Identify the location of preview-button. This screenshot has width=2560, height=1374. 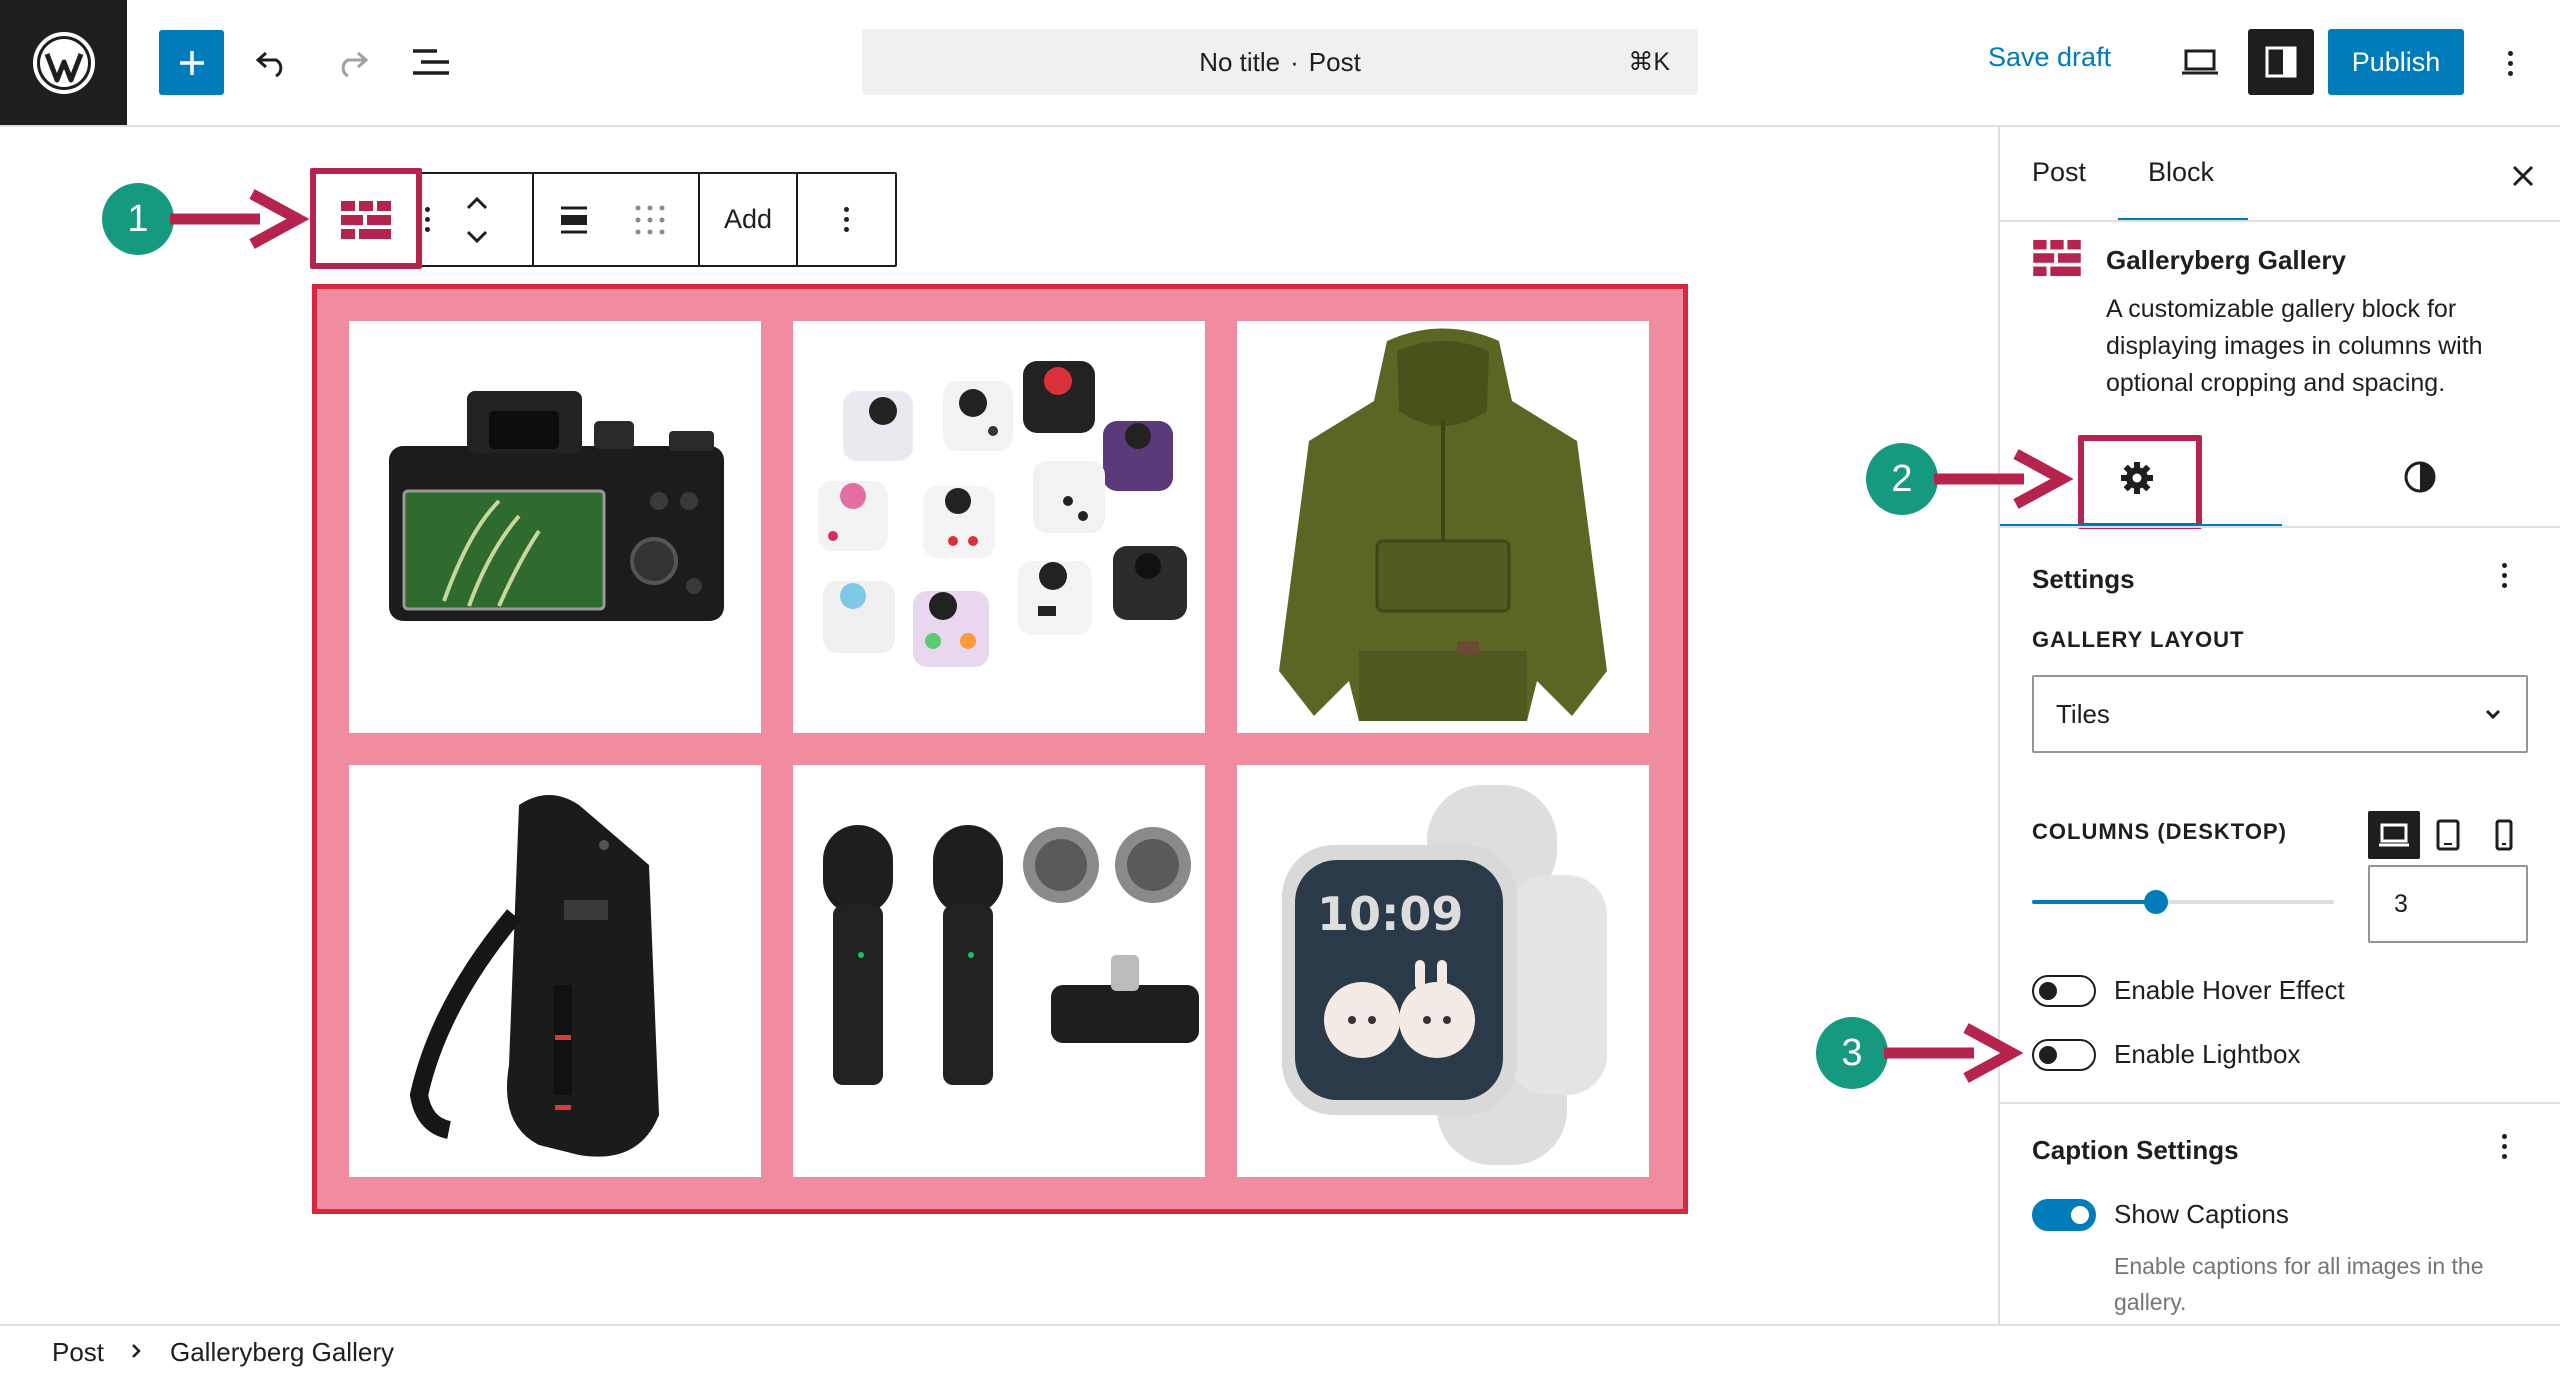
(2200, 62).